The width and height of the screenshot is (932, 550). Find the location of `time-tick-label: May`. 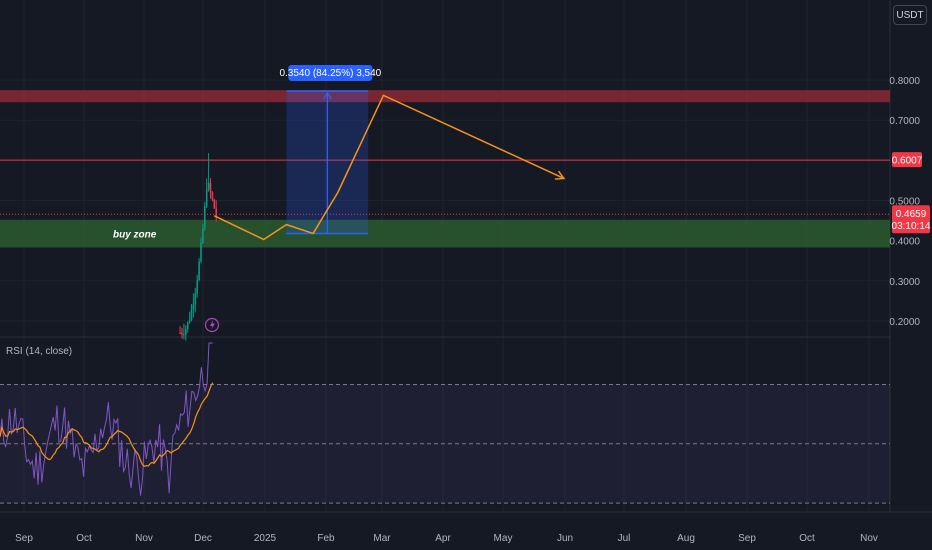

time-tick-label: May is located at coordinates (503, 538).